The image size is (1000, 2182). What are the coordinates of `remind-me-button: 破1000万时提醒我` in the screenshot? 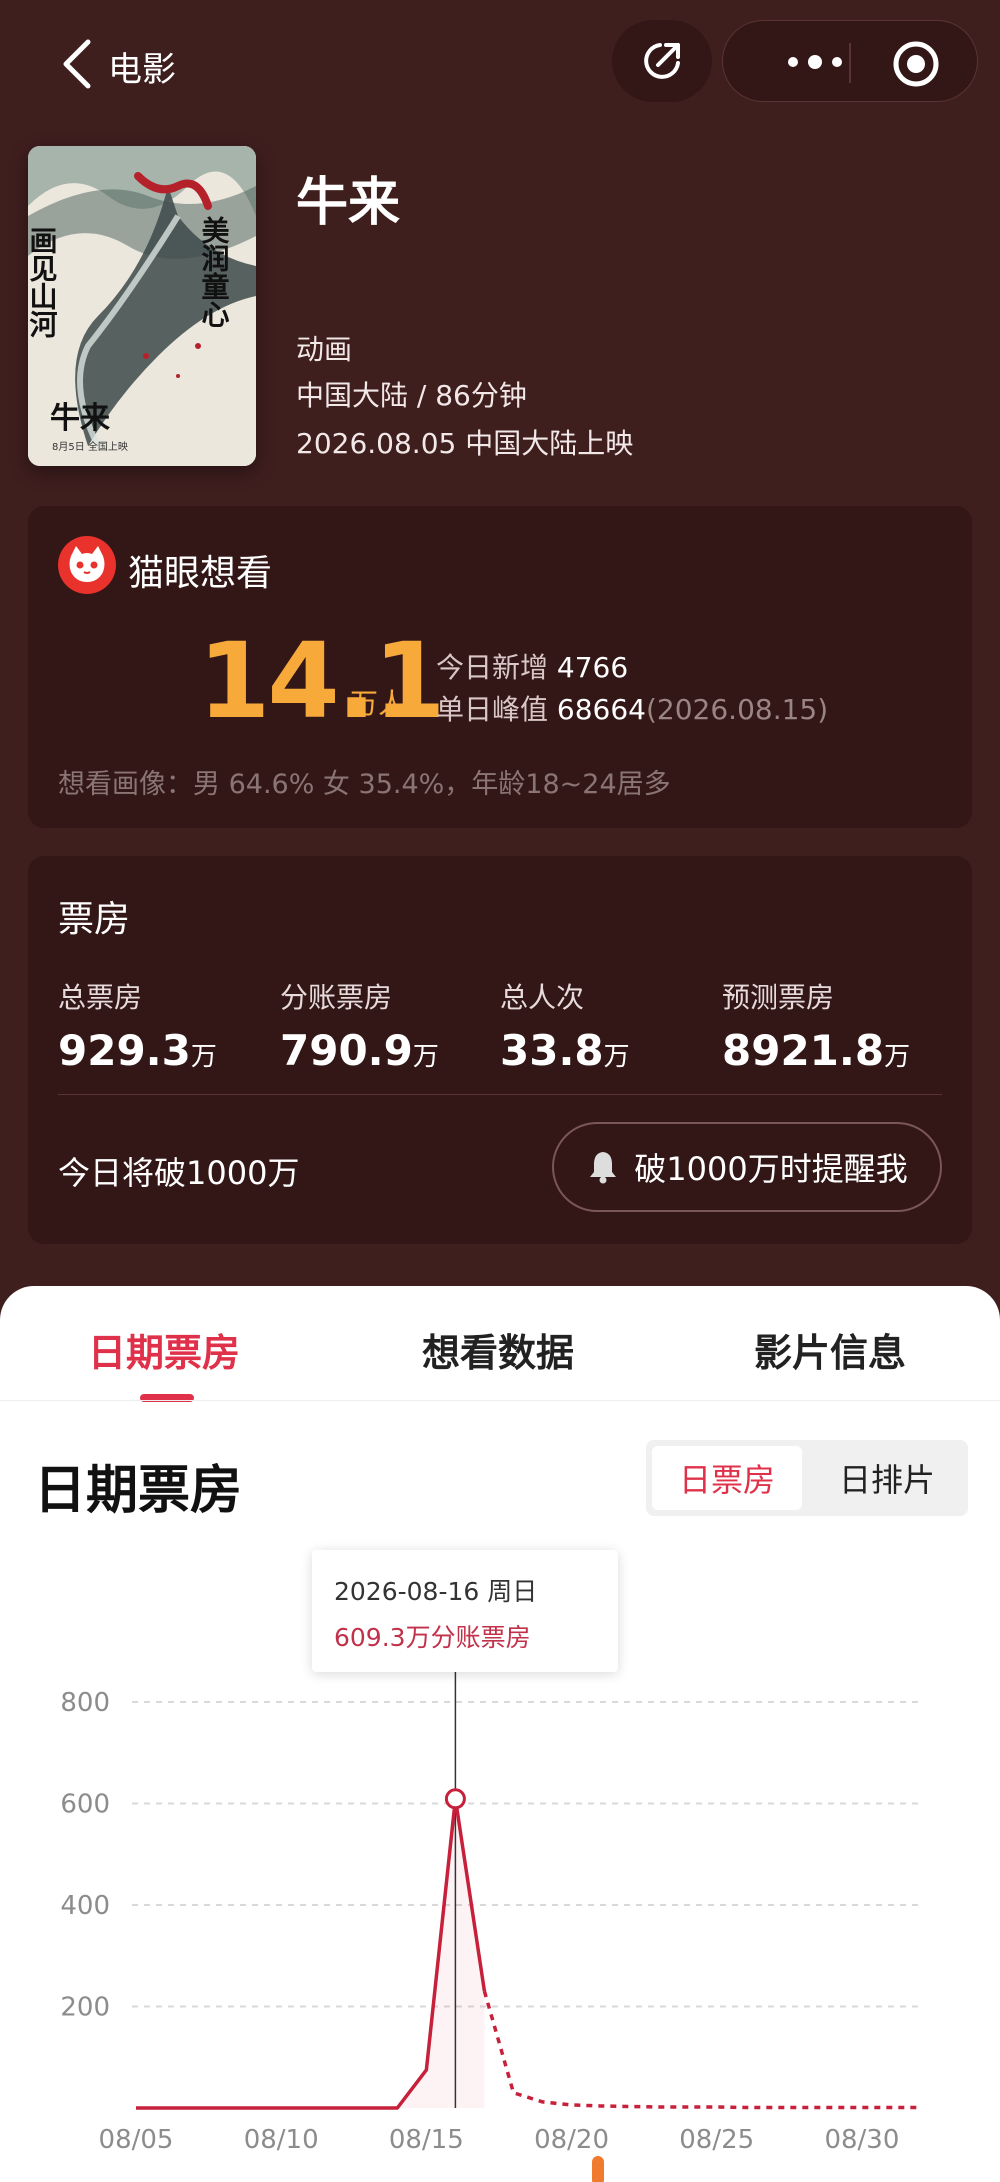 It's located at (747, 1167).